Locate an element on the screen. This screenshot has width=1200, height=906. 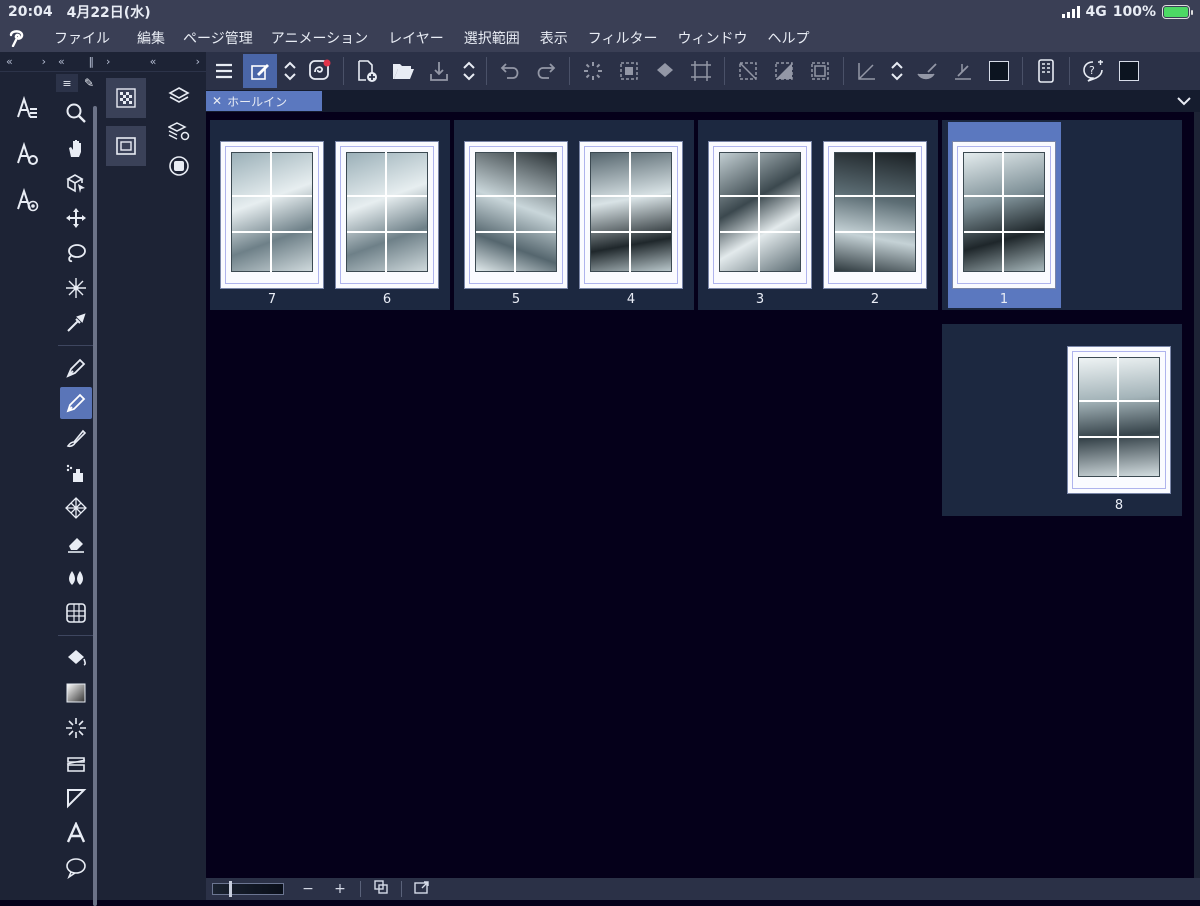
decoration-tool-icon is located at coordinates (76, 508).